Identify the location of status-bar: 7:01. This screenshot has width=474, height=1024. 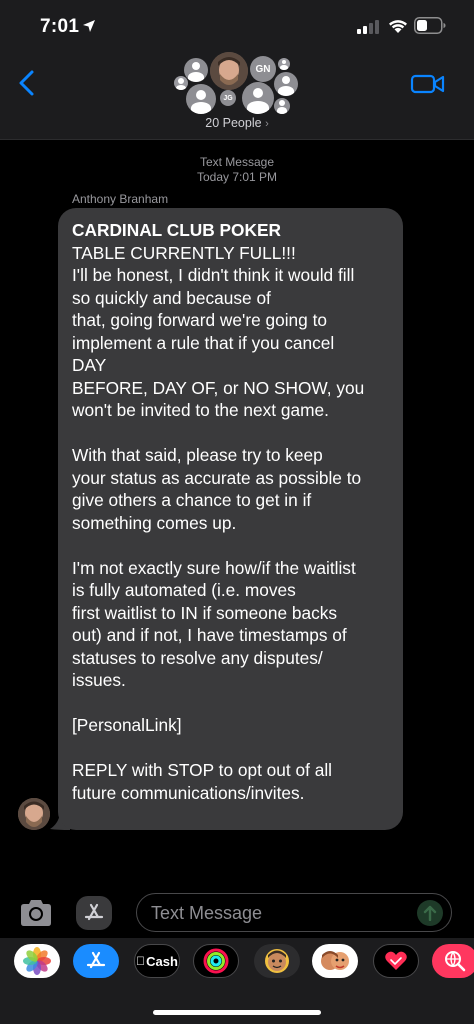
(237, 27).